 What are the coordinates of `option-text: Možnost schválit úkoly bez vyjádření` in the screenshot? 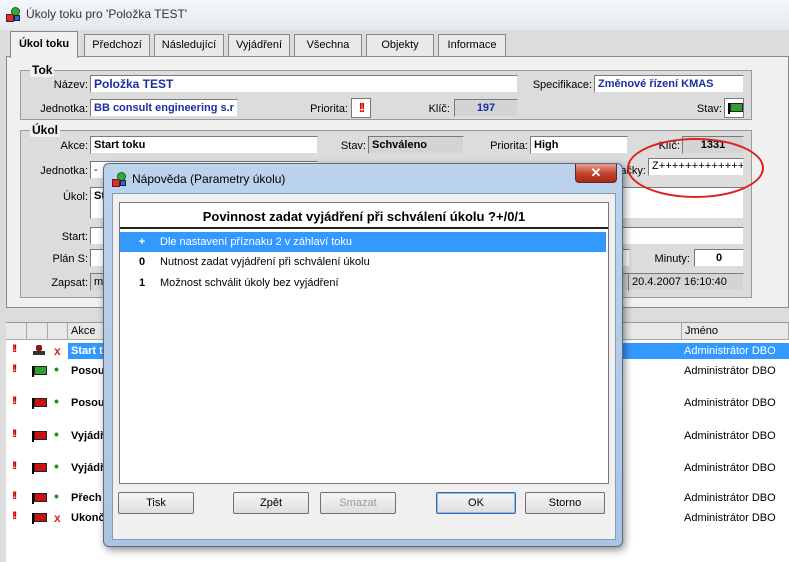 It's located at (249, 283).